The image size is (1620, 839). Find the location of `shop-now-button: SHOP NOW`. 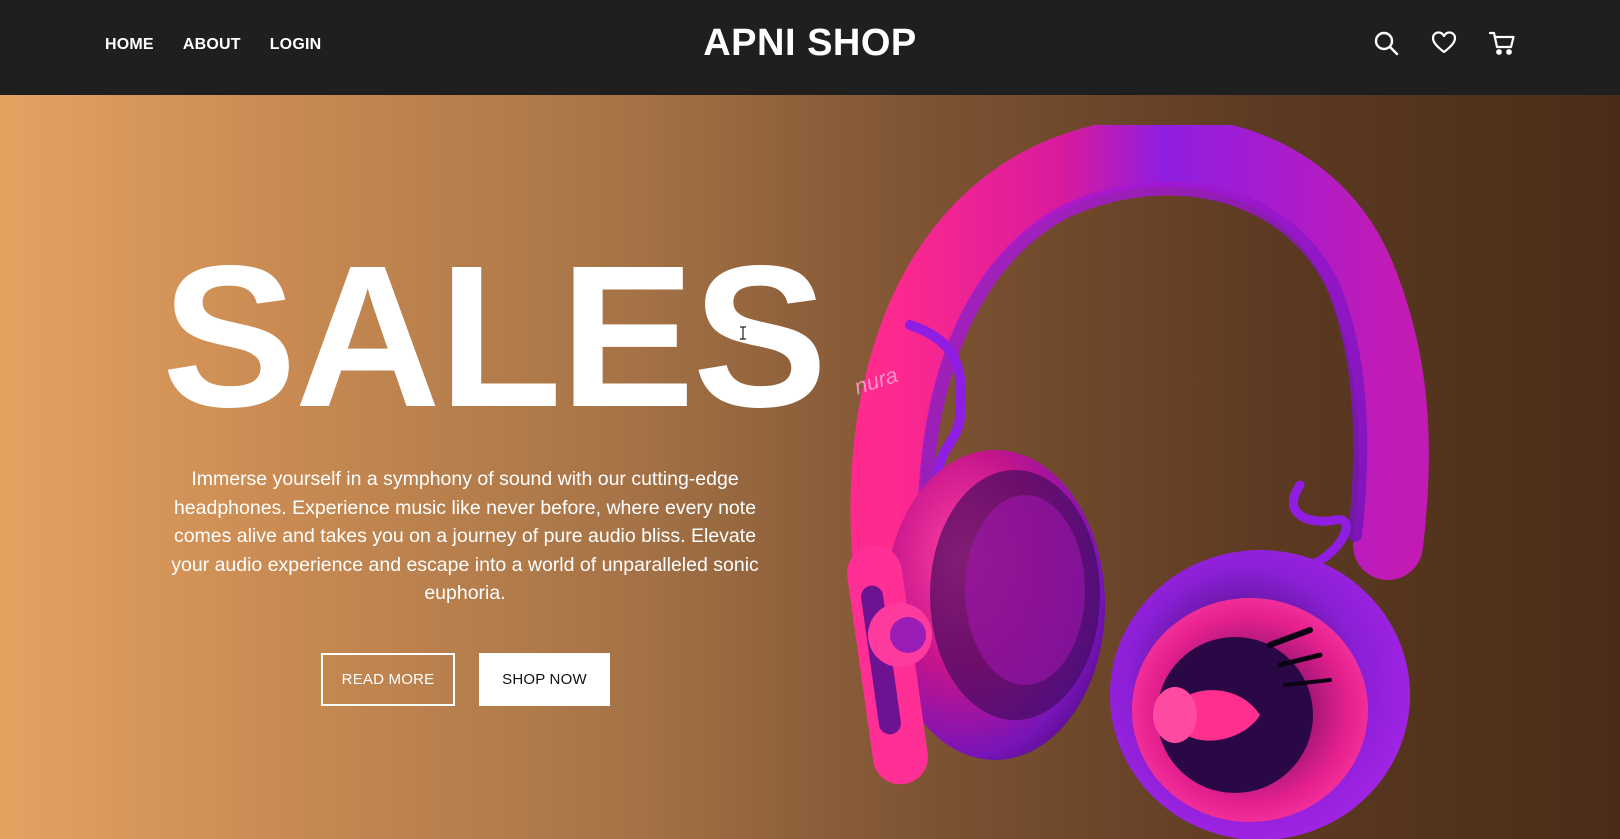

shop-now-button: SHOP NOW is located at coordinates (544, 679).